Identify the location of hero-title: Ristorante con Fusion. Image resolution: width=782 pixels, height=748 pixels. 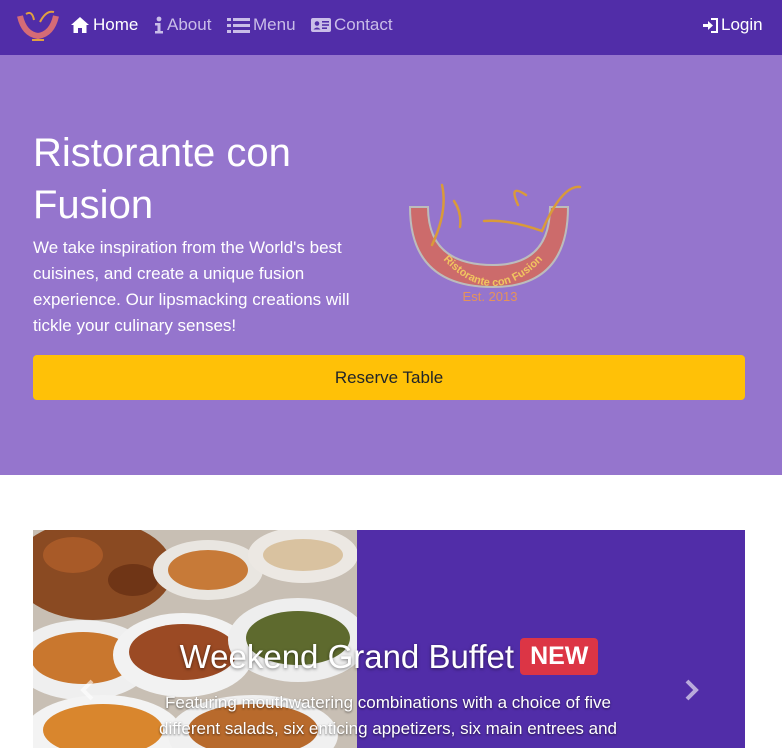
(162, 179).